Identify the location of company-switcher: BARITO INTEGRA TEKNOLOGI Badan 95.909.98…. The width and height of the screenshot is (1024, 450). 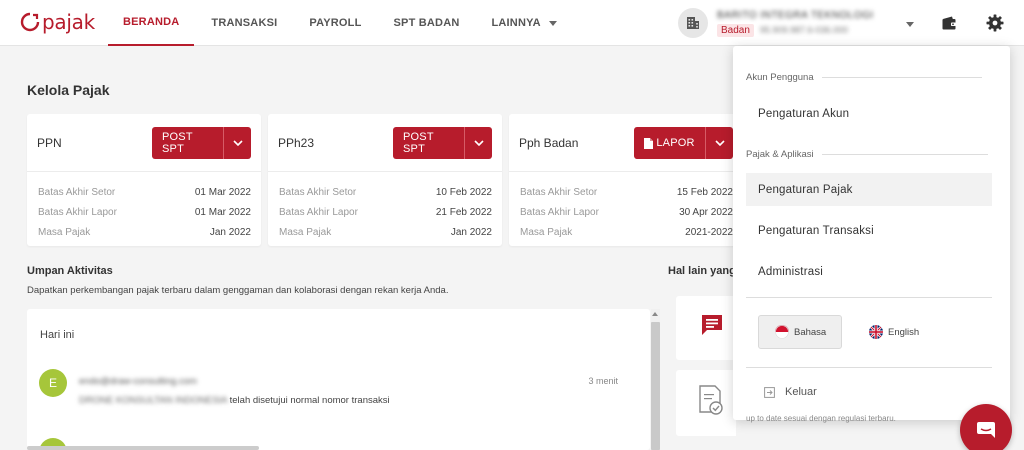
(776, 23).